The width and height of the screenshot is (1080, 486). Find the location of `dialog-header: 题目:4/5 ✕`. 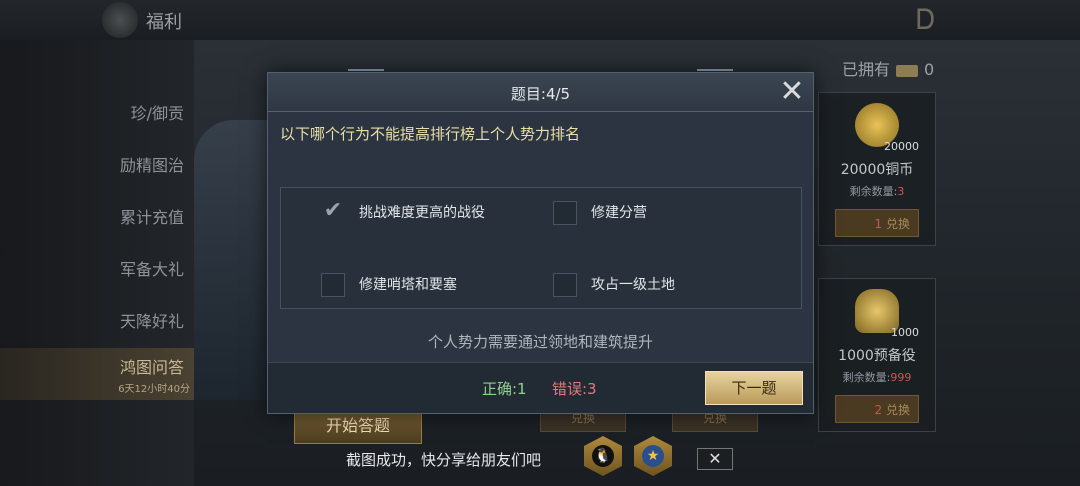

dialog-header: 题目:4/5 ✕ is located at coordinates (540, 90).